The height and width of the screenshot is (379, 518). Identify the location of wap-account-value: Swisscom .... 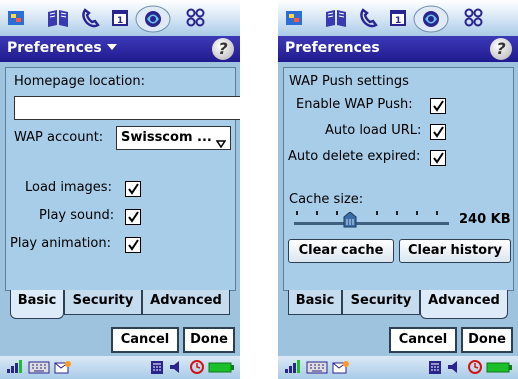
(166, 137).